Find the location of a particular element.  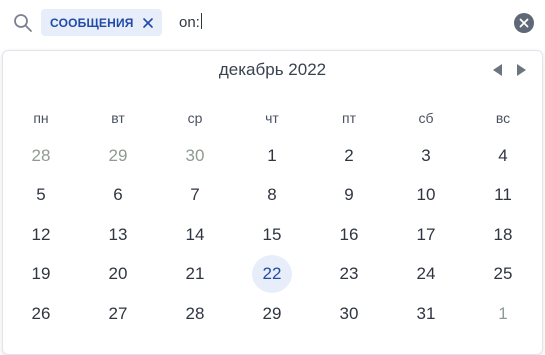

month-title: декабрь 2022 is located at coordinates (272, 69).